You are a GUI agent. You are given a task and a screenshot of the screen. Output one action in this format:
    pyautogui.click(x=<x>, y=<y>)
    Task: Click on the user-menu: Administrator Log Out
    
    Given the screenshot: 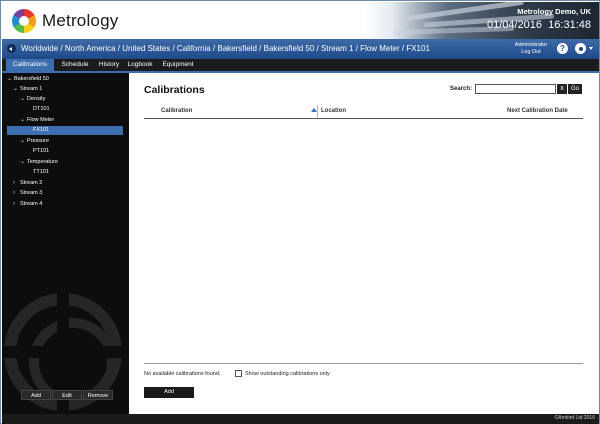 What is the action you would take?
    pyautogui.click(x=531, y=49)
    